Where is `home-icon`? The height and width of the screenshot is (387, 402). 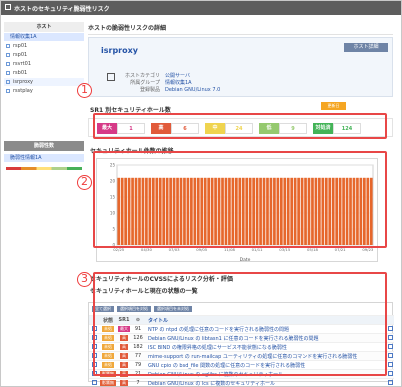 home-icon is located at coordinates (8, 7).